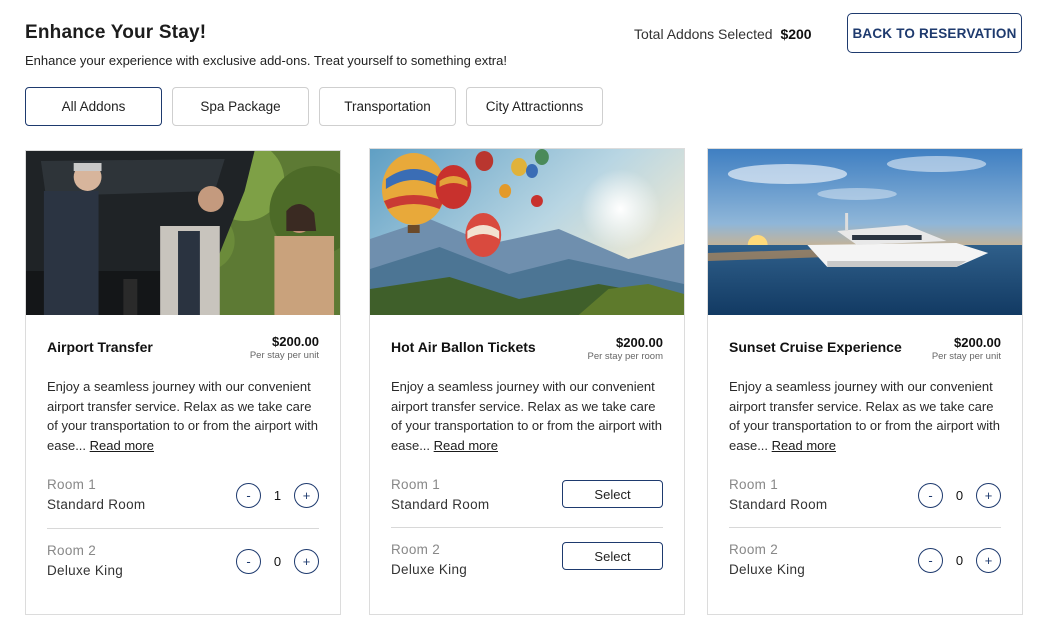 The width and height of the screenshot is (1041, 631). Describe the element at coordinates (796, 34) in the screenshot. I see `total-addons-value: $200` at that location.